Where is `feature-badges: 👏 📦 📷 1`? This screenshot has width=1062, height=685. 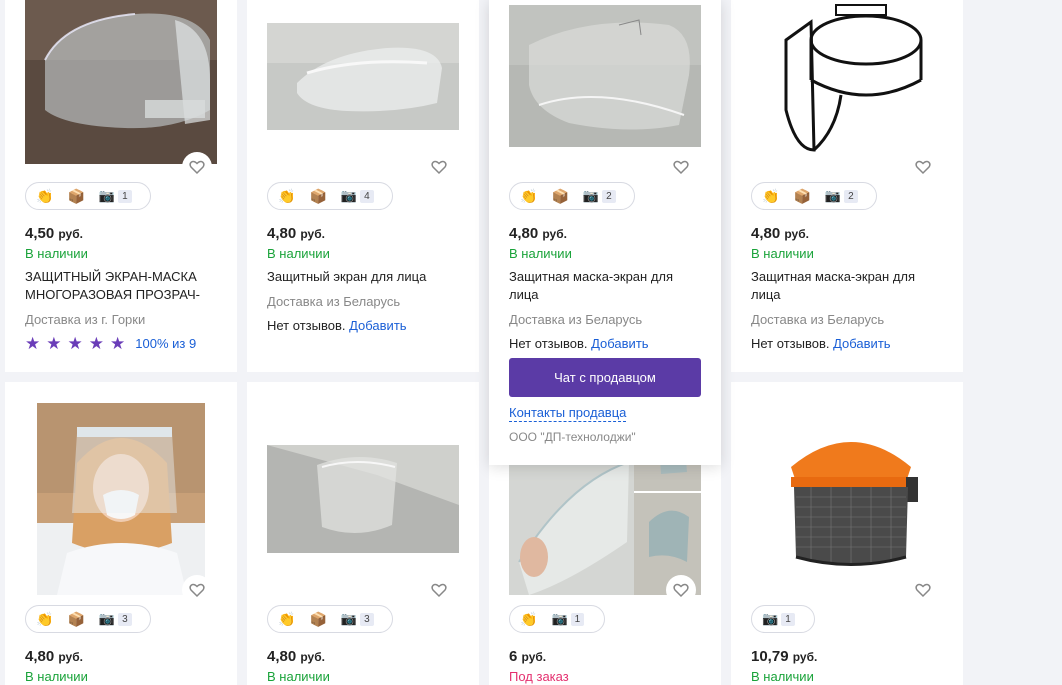
feature-badges: 👏 📦 📷 1 is located at coordinates (88, 196).